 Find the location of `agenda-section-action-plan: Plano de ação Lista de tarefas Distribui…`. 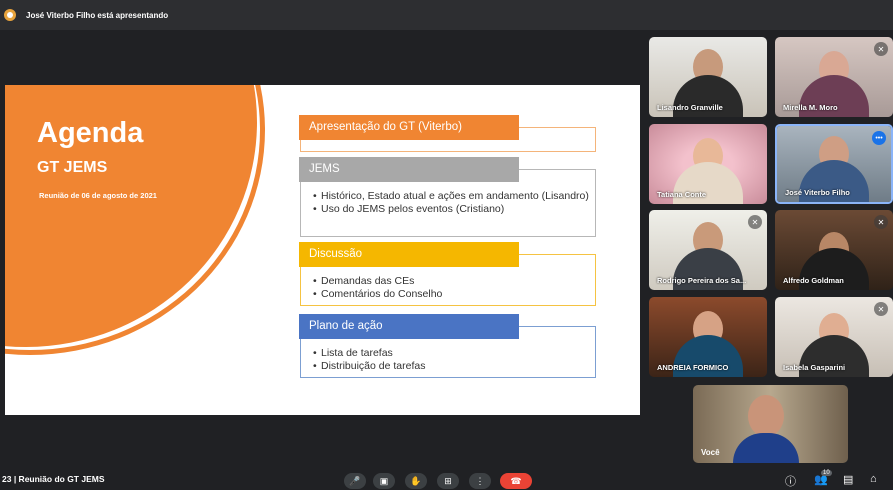

agenda-section-action-plan: Plano de ação Lista de tarefas Distribui… is located at coordinates (447, 346).